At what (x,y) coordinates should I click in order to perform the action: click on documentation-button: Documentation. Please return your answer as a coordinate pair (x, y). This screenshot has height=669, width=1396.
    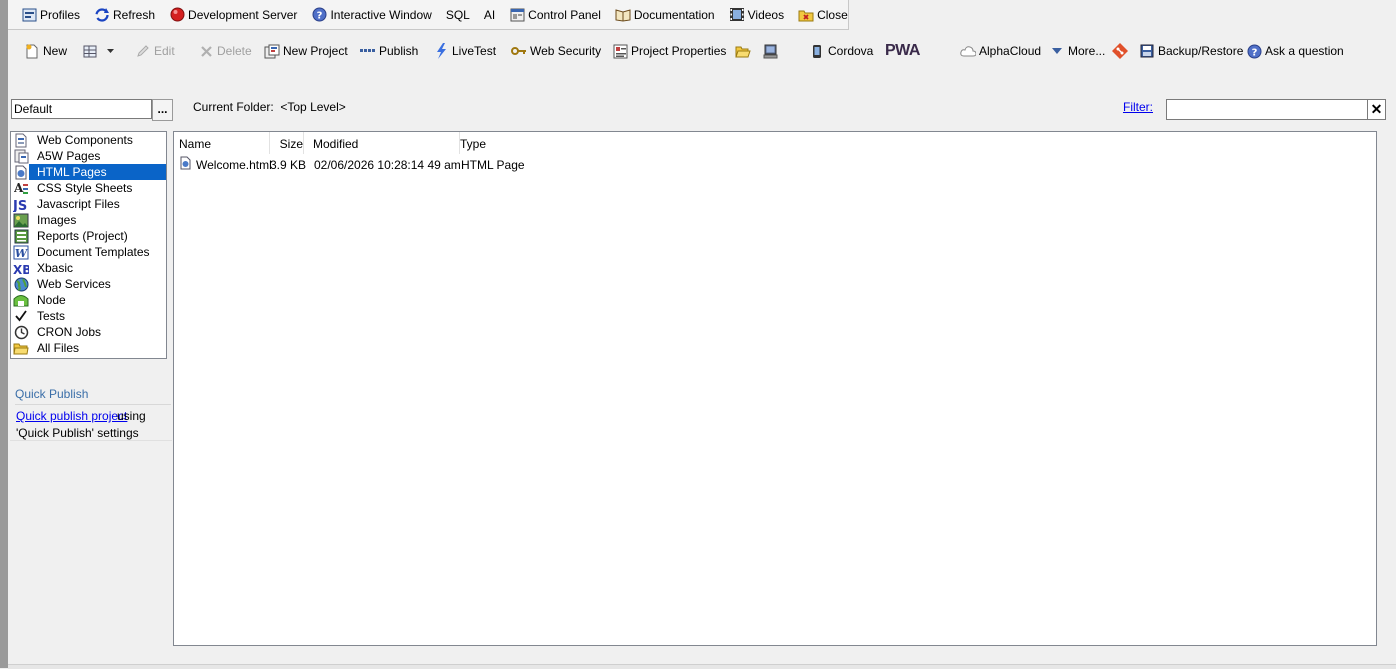
    Looking at the image, I should click on (665, 15).